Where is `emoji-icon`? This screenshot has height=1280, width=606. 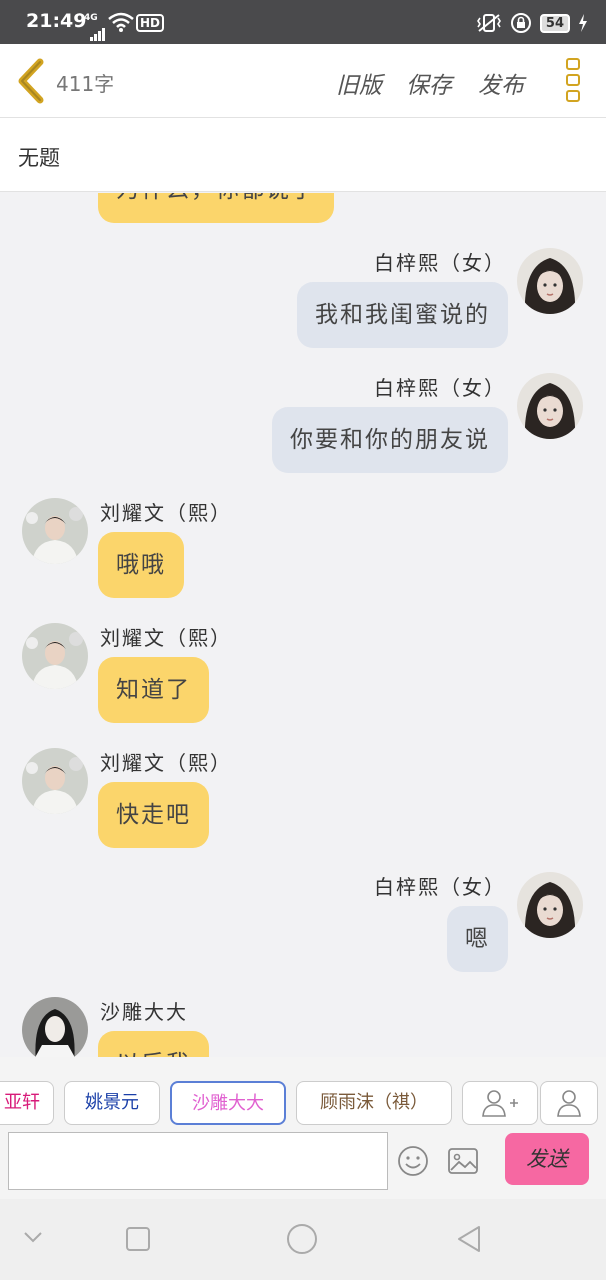 emoji-icon is located at coordinates (413, 1161).